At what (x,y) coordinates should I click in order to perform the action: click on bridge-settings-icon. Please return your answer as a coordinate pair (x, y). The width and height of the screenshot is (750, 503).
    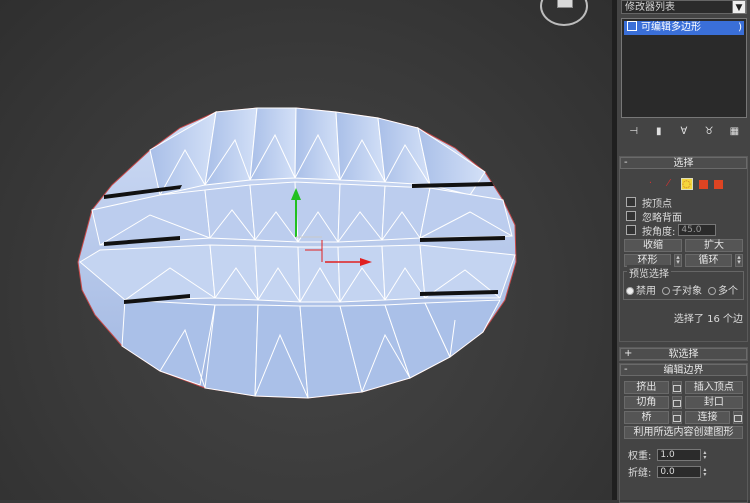
    Looking at the image, I should click on (677, 417).